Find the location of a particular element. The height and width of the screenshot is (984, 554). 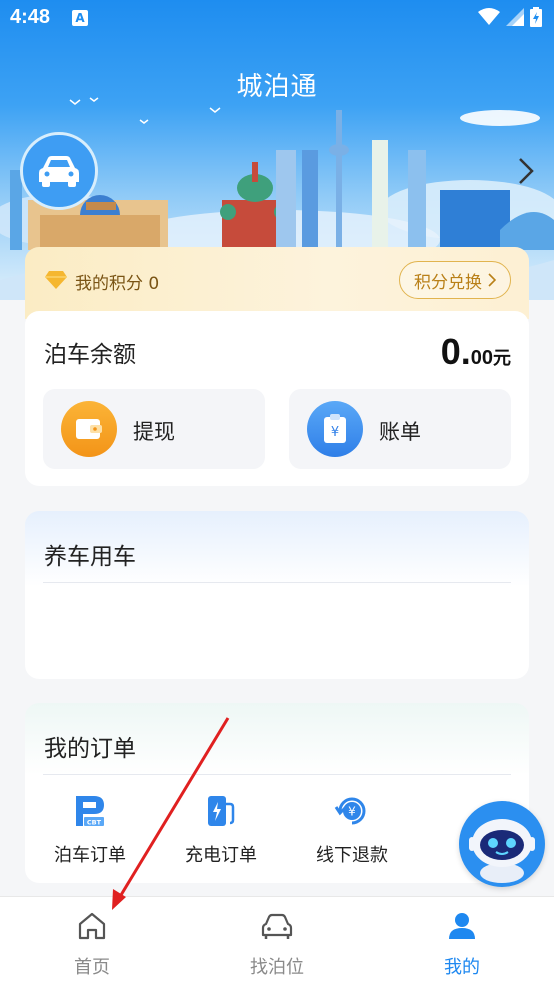

balance-amount: 0.00元 is located at coordinates (476, 352).